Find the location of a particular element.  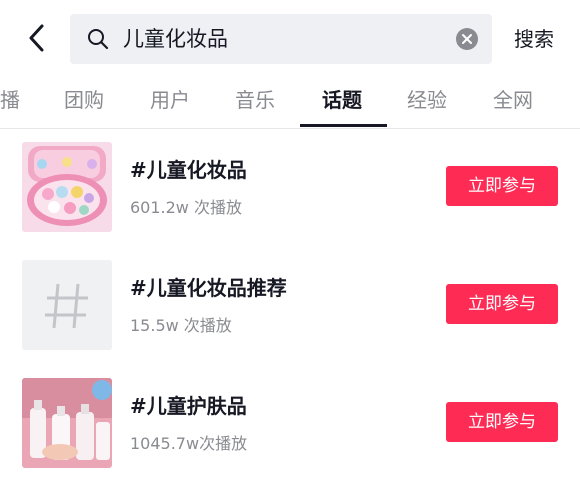

tab-live: 播 is located at coordinates (10, 100).